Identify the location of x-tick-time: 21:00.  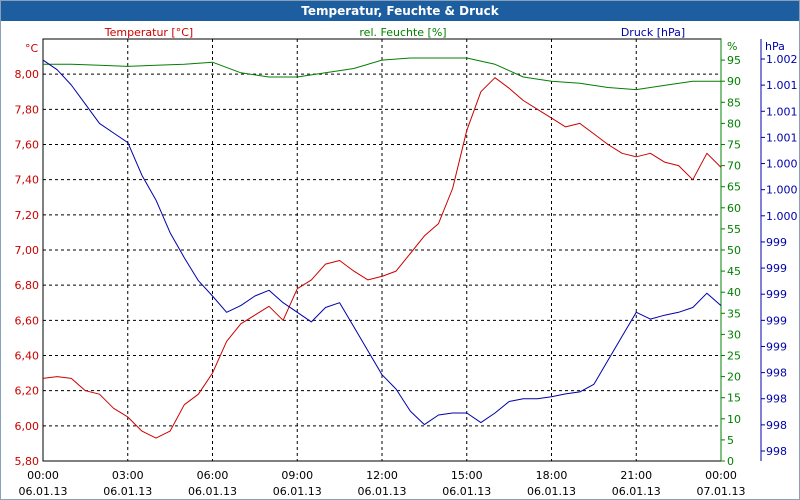
(636, 475).